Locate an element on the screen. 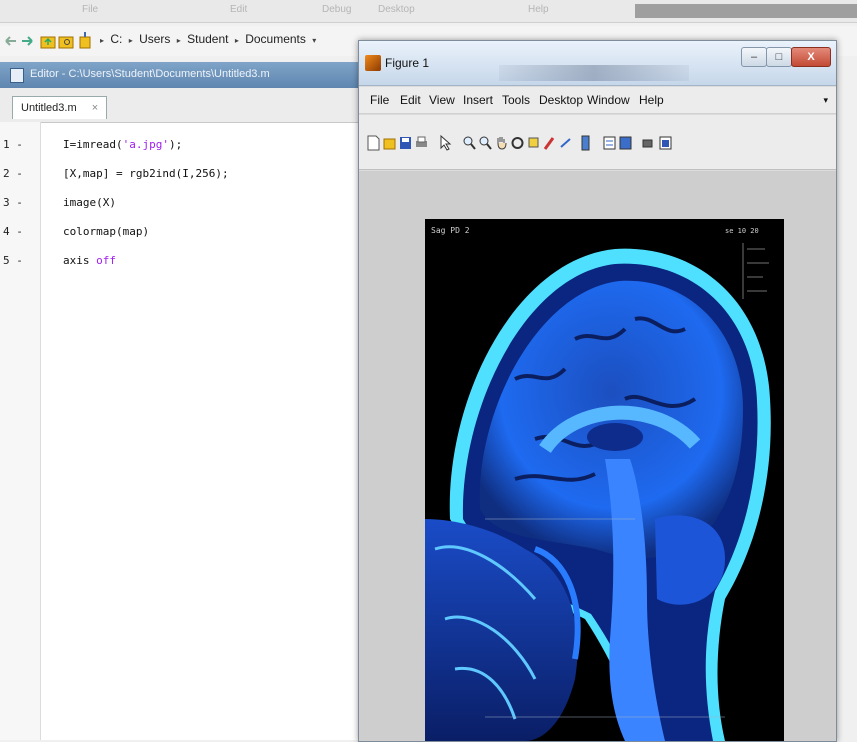 The image size is (857, 742). code-text: image(X) is located at coordinates (89, 202).